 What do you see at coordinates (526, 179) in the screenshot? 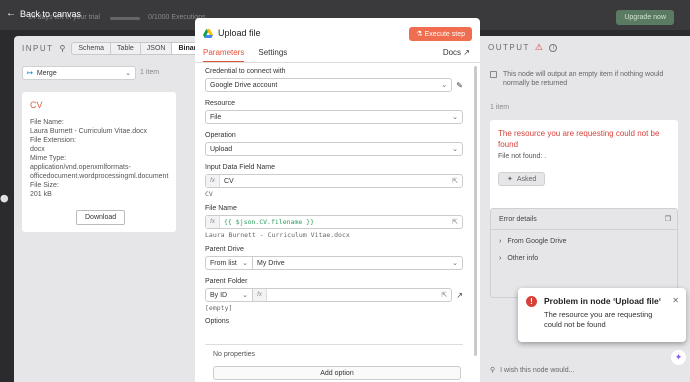
I see `asked-label: Asked` at bounding box center [526, 179].